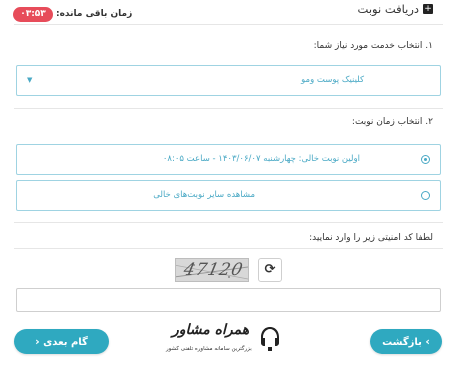  Describe the element at coordinates (33, 14) in the screenshot. I see `timer-badge: ۰۳:۵۳` at that location.